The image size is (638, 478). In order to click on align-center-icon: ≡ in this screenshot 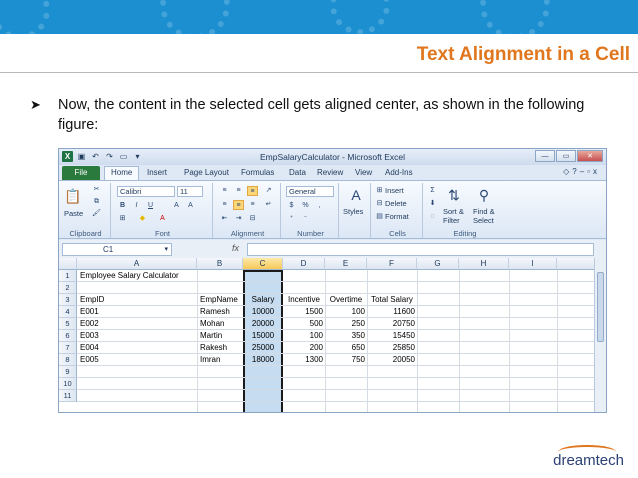, I will do `click(238, 205)`.